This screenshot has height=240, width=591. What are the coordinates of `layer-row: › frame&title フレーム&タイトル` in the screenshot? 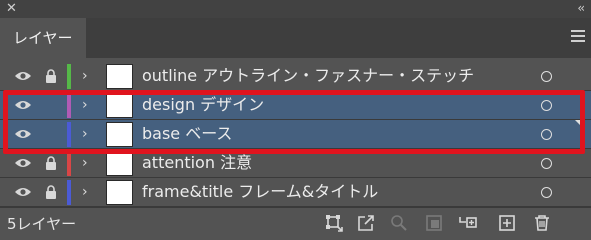 It's located at (295, 192).